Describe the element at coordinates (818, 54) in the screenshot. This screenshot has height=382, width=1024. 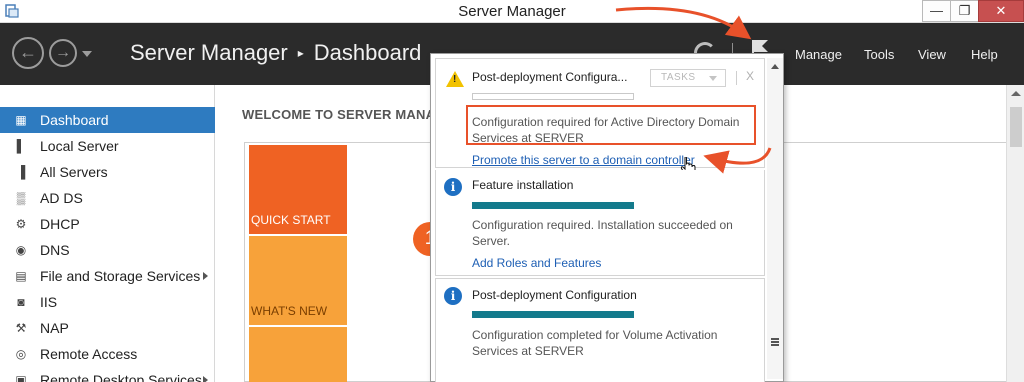
I see `menu-manage: Manage` at that location.